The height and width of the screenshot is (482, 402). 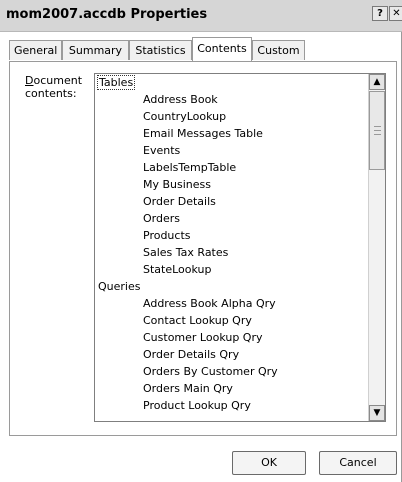 I want to click on tab-custom: Custom, so click(x=278, y=50).